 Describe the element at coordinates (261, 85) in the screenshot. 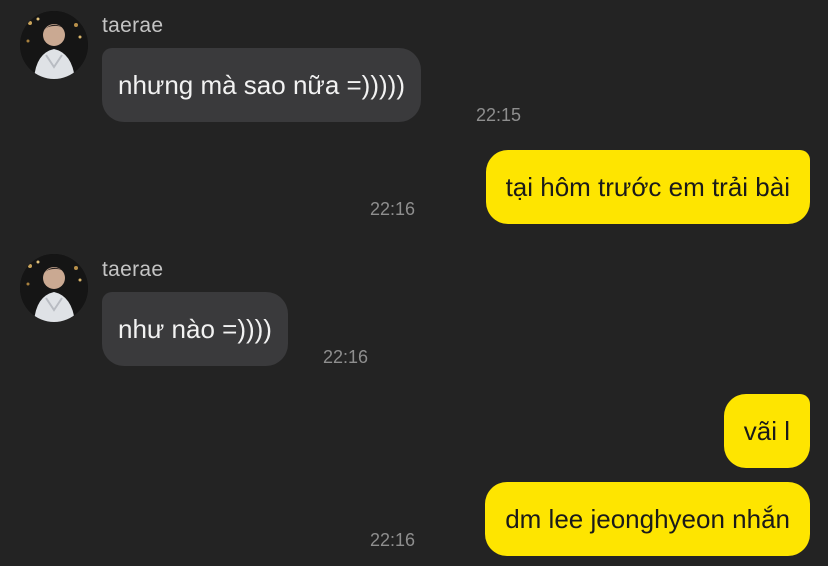

I see `incoming-message-bubble: nhưng mà sao nữa =)))))` at that location.